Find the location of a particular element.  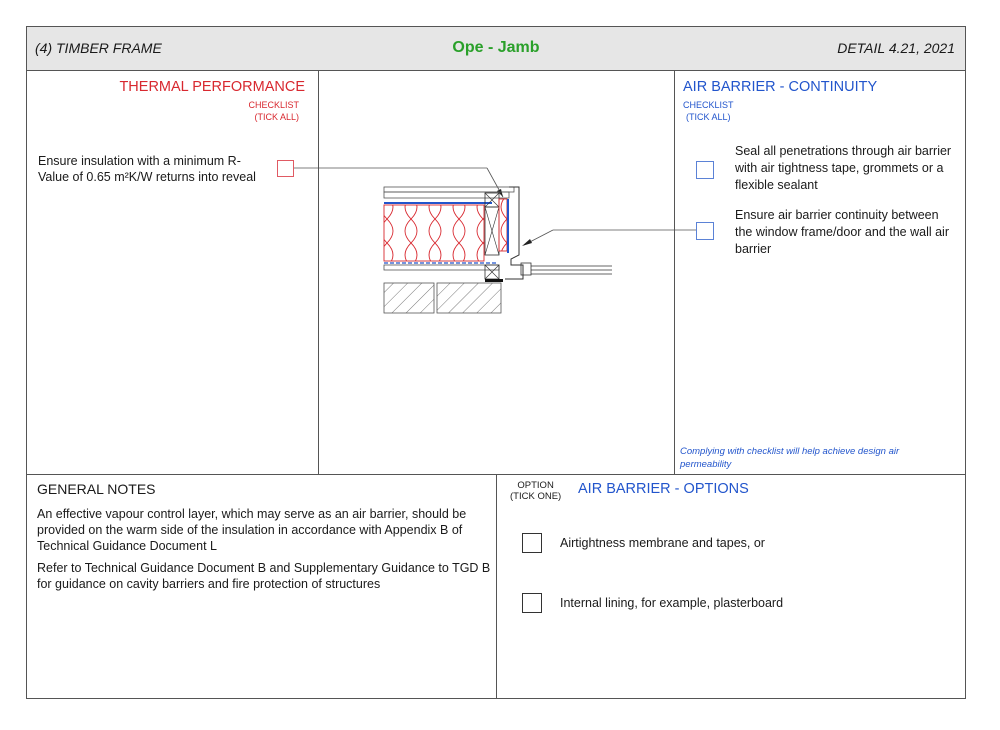

option-item-1: Airtightness membrane and tapes, or is located at coordinates (662, 543).